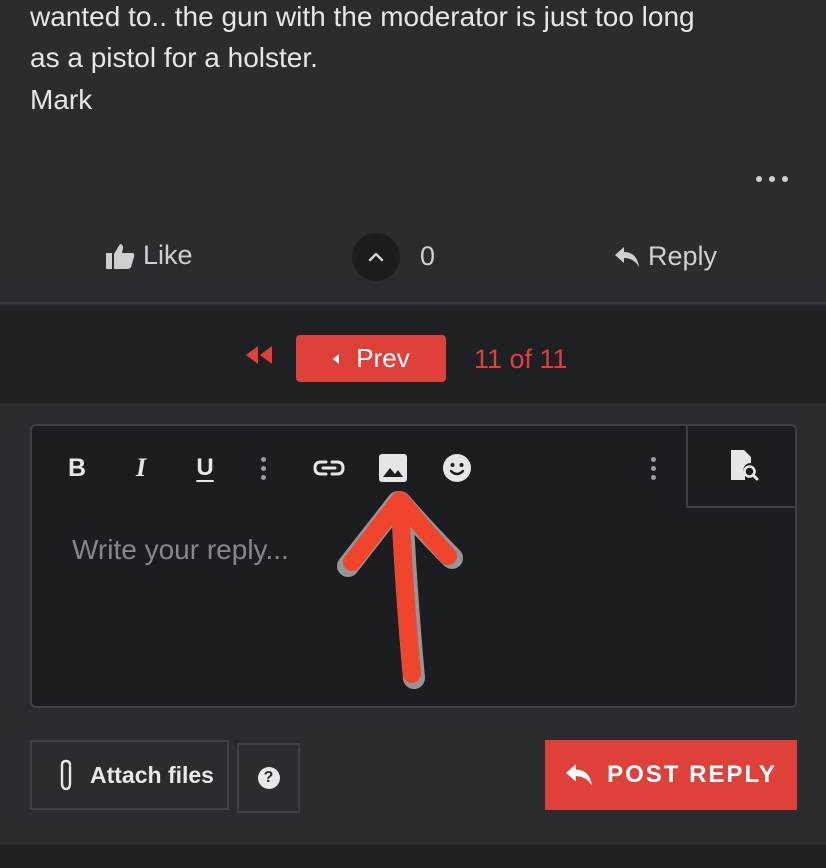  I want to click on editor-toolbar: B I U, so click(359, 467).